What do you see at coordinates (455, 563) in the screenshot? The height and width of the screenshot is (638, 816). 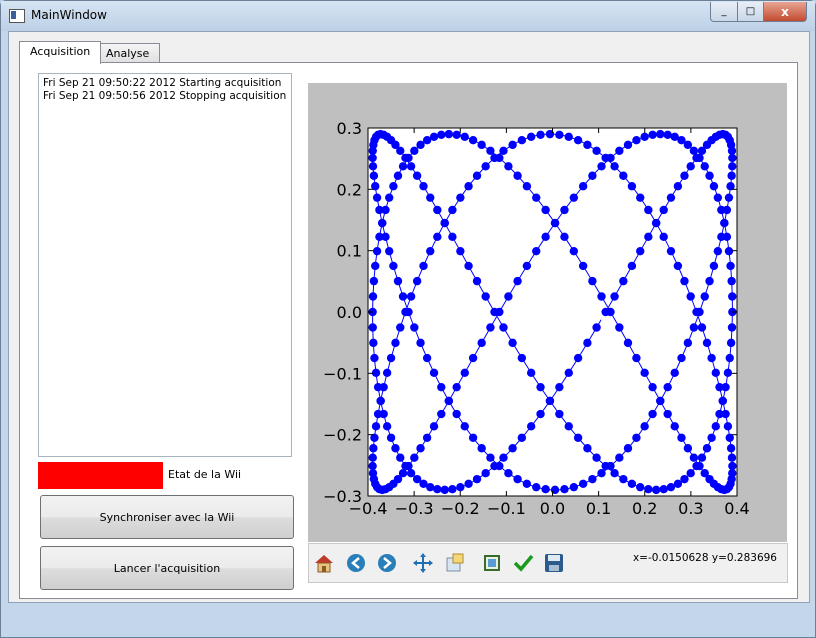 I see `zoom-icon` at bounding box center [455, 563].